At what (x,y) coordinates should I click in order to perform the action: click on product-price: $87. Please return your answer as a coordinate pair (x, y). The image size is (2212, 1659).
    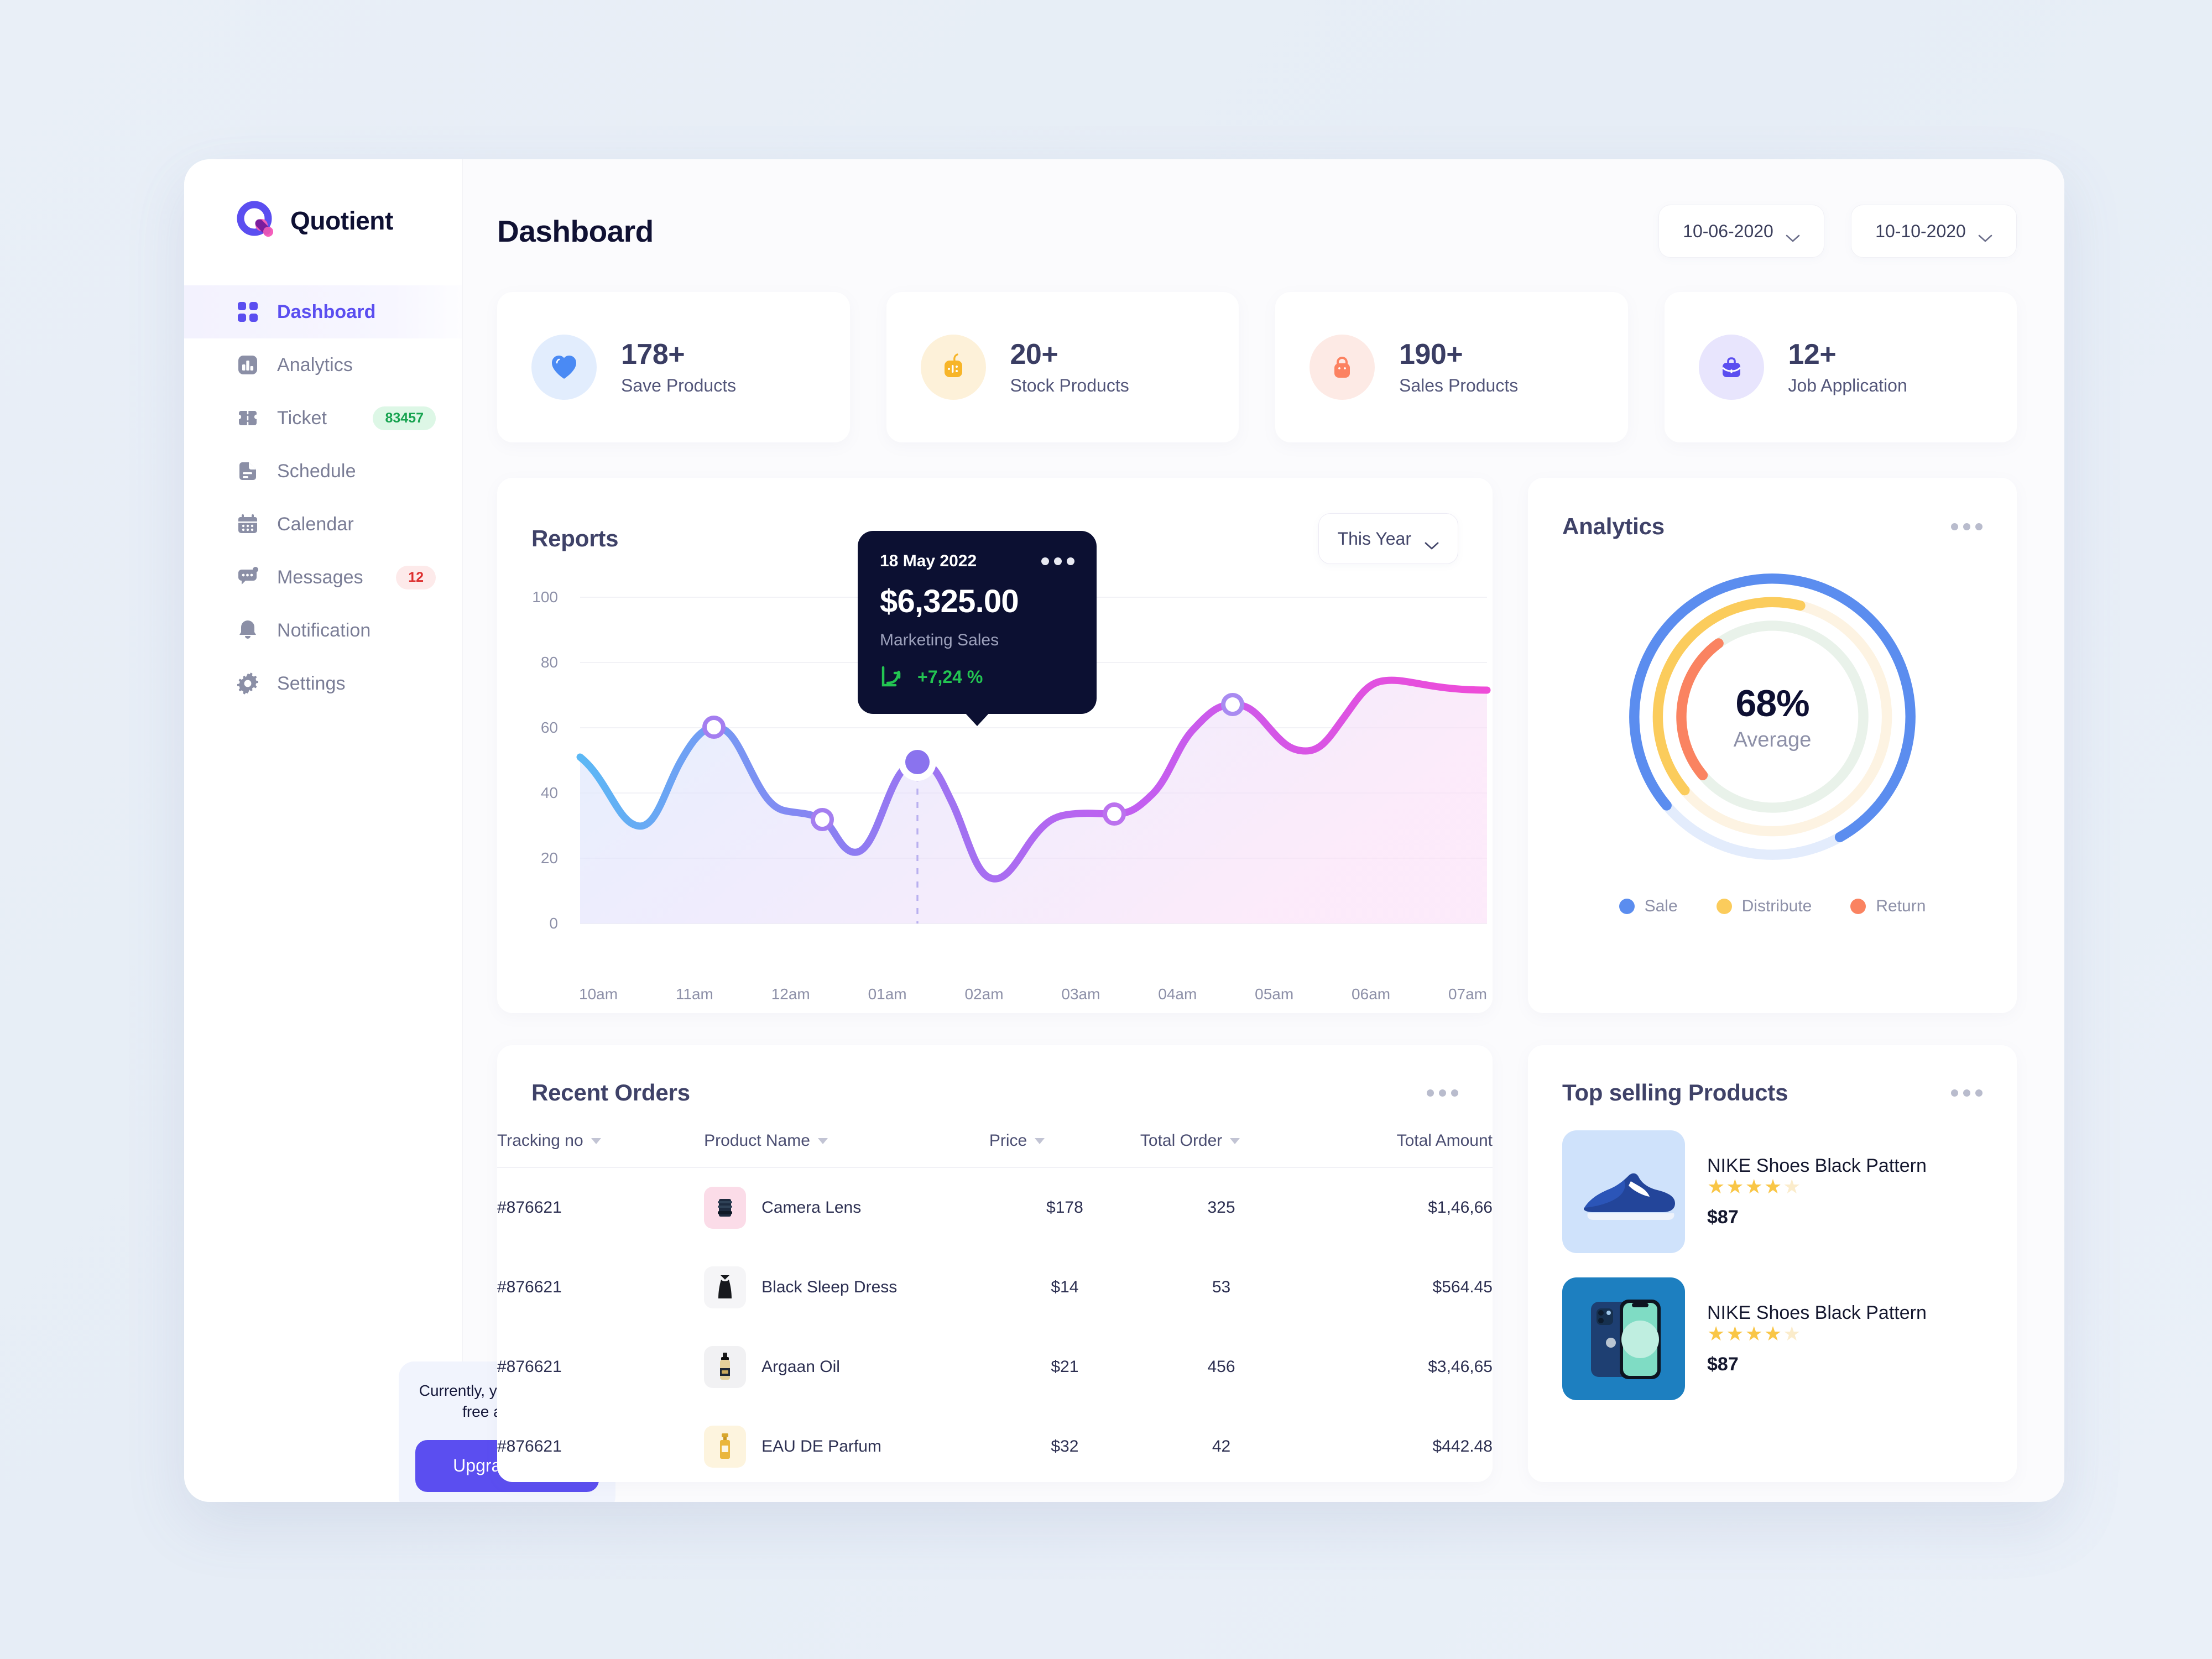
    Looking at the image, I should click on (1723, 1218).